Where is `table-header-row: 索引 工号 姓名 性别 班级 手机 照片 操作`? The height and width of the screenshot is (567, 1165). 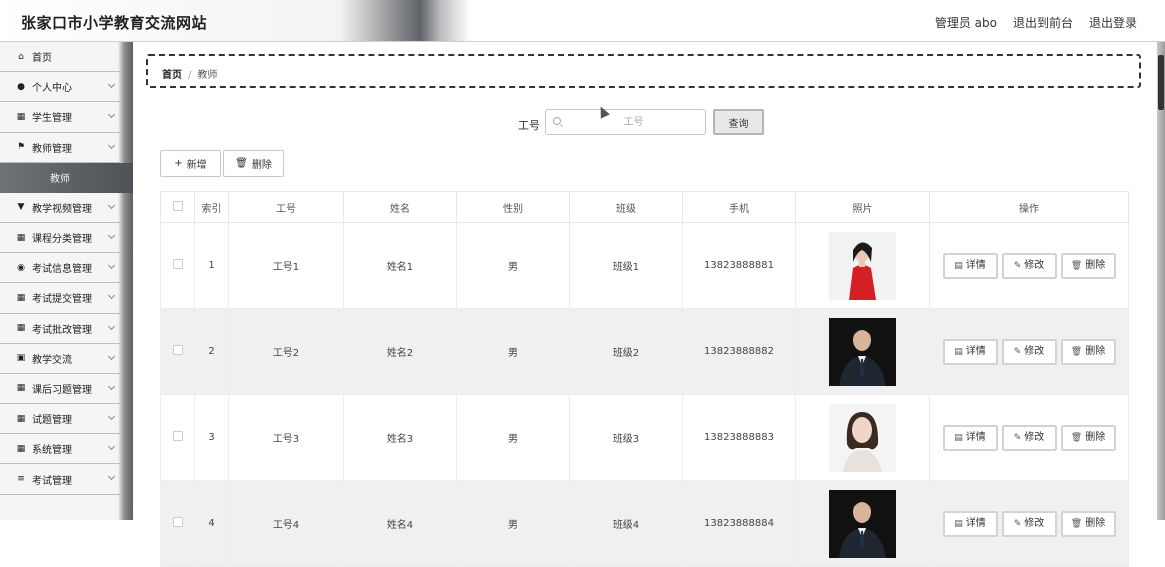 table-header-row: 索引 工号 姓名 性别 班级 手机 照片 操作 is located at coordinates (644, 207).